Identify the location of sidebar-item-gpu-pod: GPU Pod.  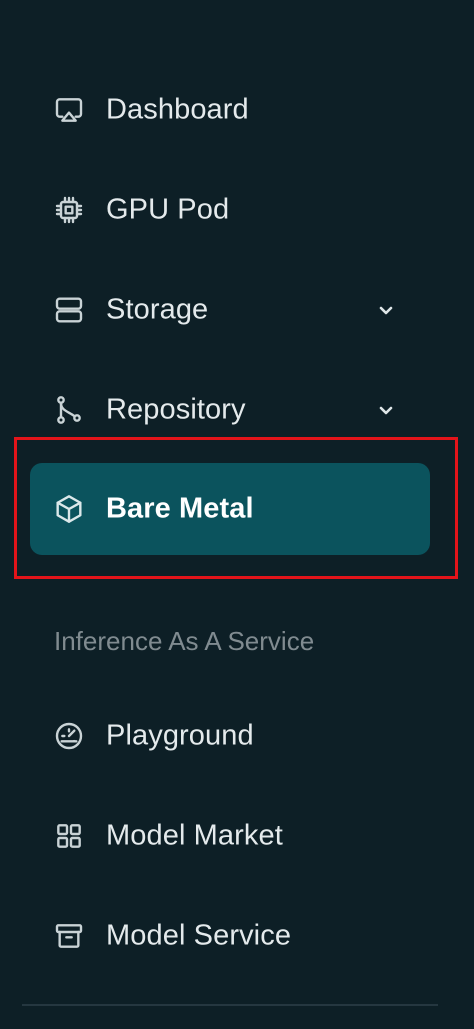
(230, 210).